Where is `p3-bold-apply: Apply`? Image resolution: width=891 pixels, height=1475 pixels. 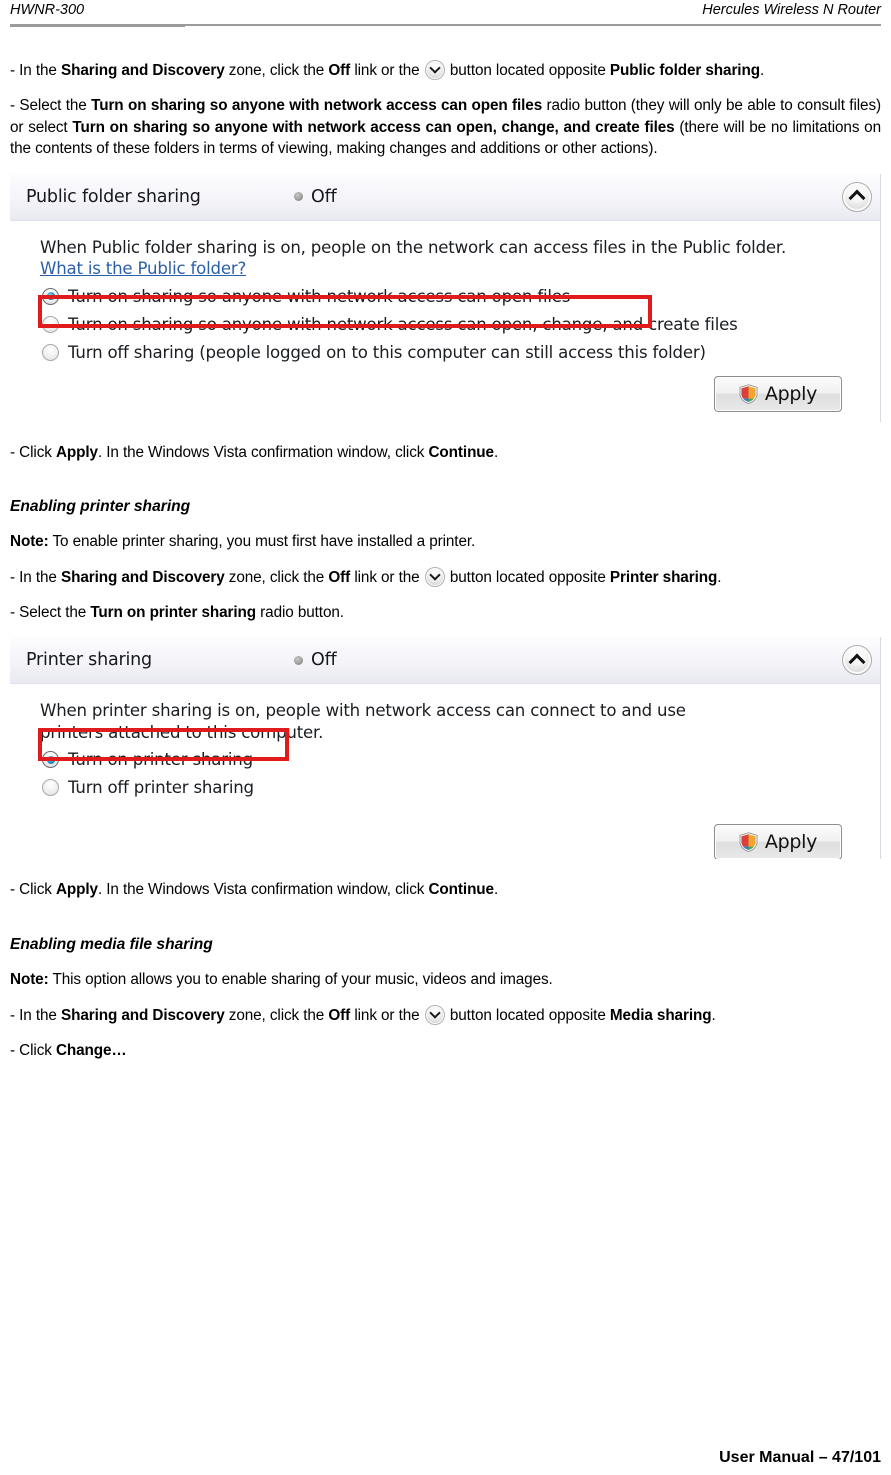
p3-bold-apply: Apply is located at coordinates (76, 452).